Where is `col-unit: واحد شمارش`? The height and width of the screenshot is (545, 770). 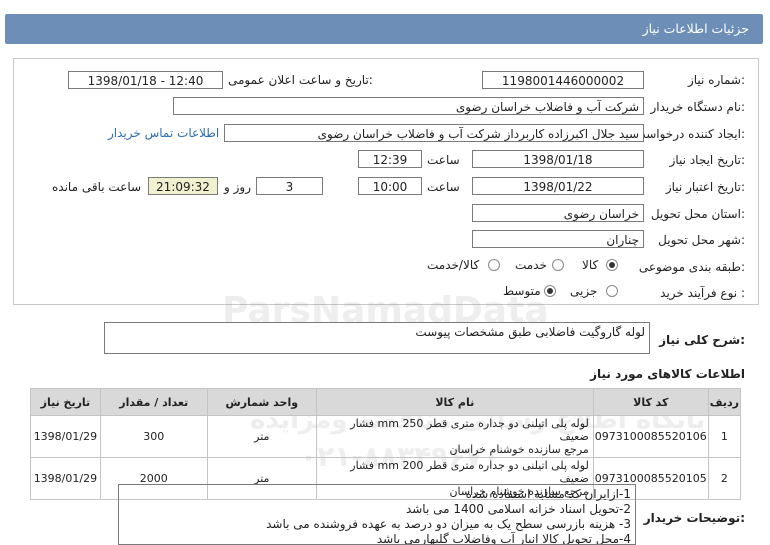 col-unit: واحد شمارش is located at coordinates (261, 402).